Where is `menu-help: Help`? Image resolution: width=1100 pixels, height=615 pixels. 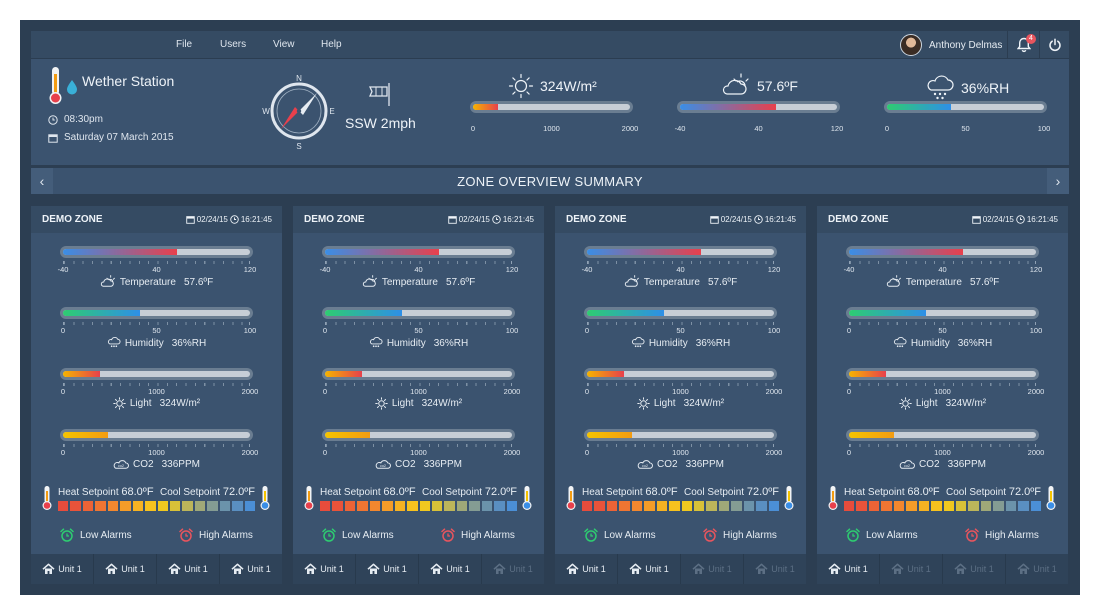
menu-help: Help is located at coordinates (331, 44).